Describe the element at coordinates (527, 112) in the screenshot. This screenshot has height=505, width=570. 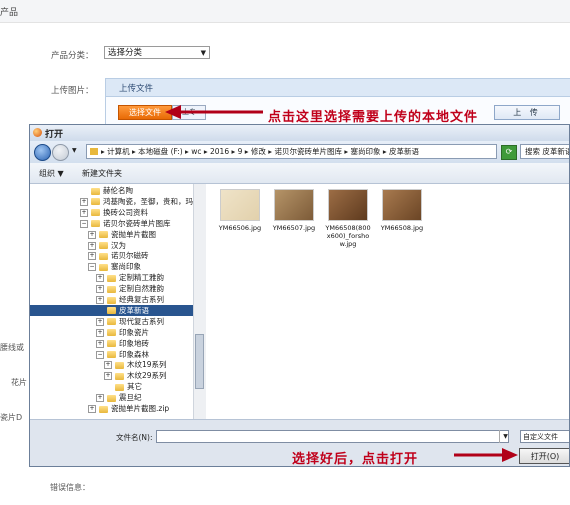
I see `upload-button: 上 传` at that location.